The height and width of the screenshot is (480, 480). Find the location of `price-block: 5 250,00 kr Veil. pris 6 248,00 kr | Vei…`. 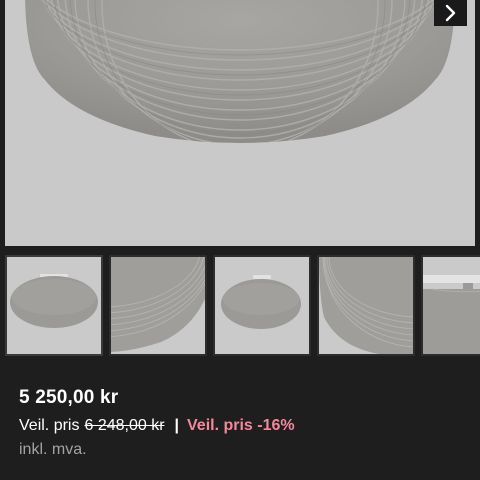

price-block: 5 250,00 kr Veil. pris 6 248,00 kr | Vei… is located at coordinates (157, 423).